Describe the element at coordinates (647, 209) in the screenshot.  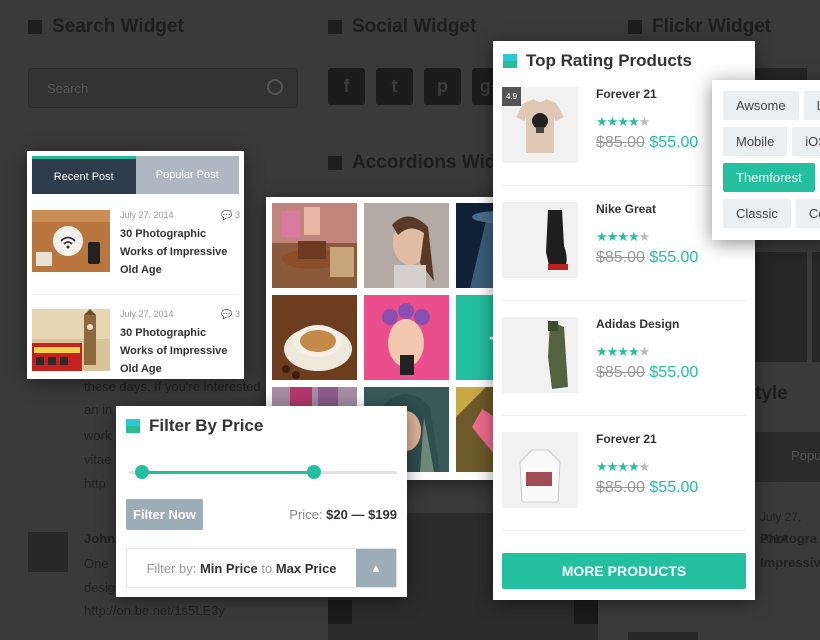
I see `product-name: Nike Great` at that location.